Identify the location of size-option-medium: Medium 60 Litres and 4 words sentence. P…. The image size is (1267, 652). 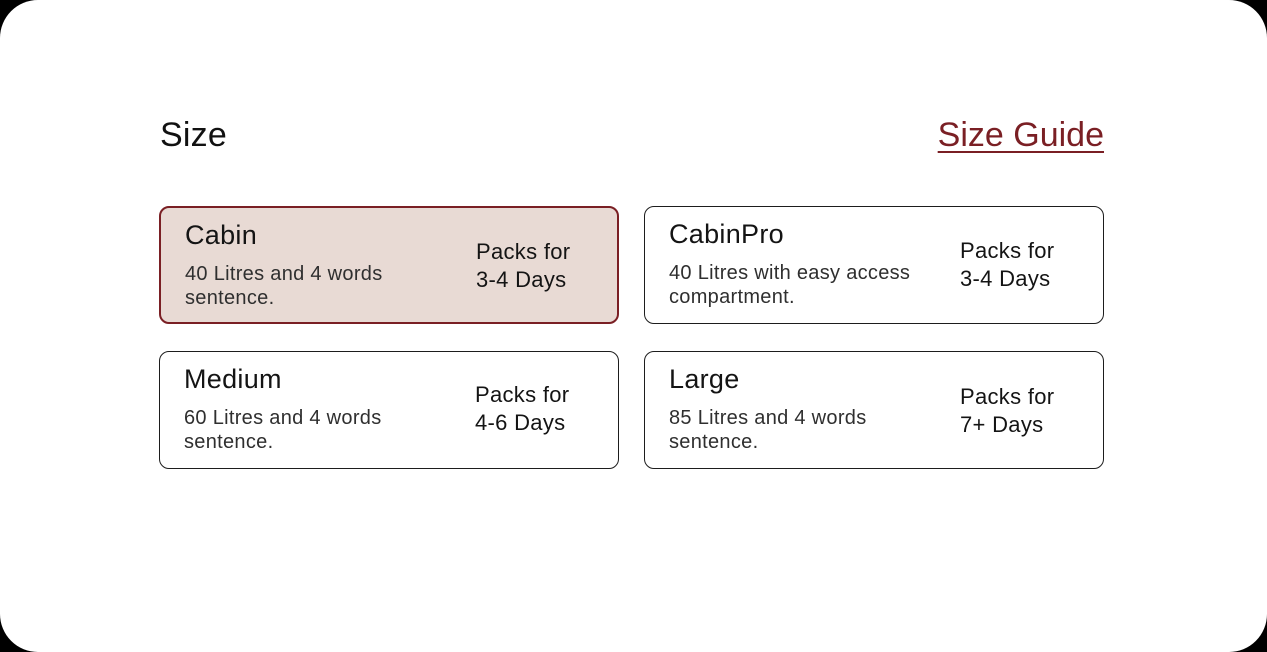
(389, 410).